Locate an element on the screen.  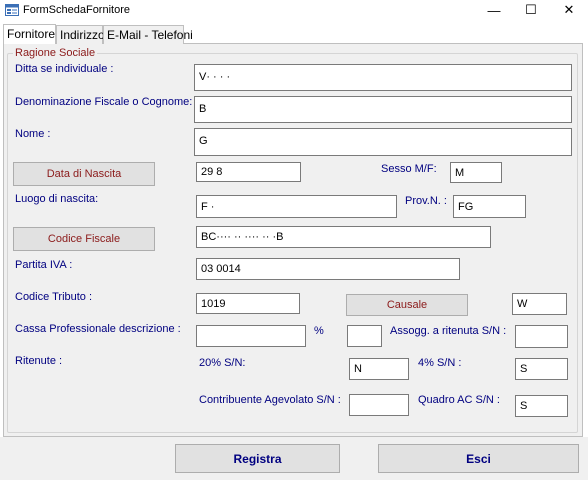
luogo-field: F · is located at coordinates (296, 206).